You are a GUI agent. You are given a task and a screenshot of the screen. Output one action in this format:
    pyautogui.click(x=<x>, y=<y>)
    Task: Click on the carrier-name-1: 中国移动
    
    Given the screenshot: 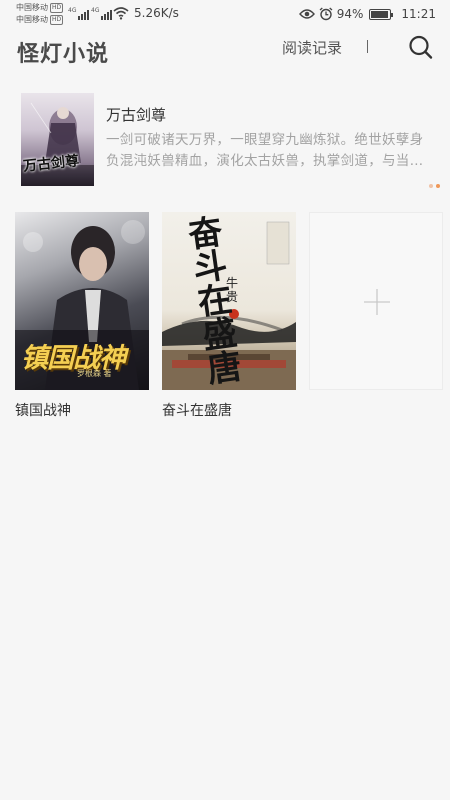 What is the action you would take?
    pyautogui.click(x=32, y=7)
    